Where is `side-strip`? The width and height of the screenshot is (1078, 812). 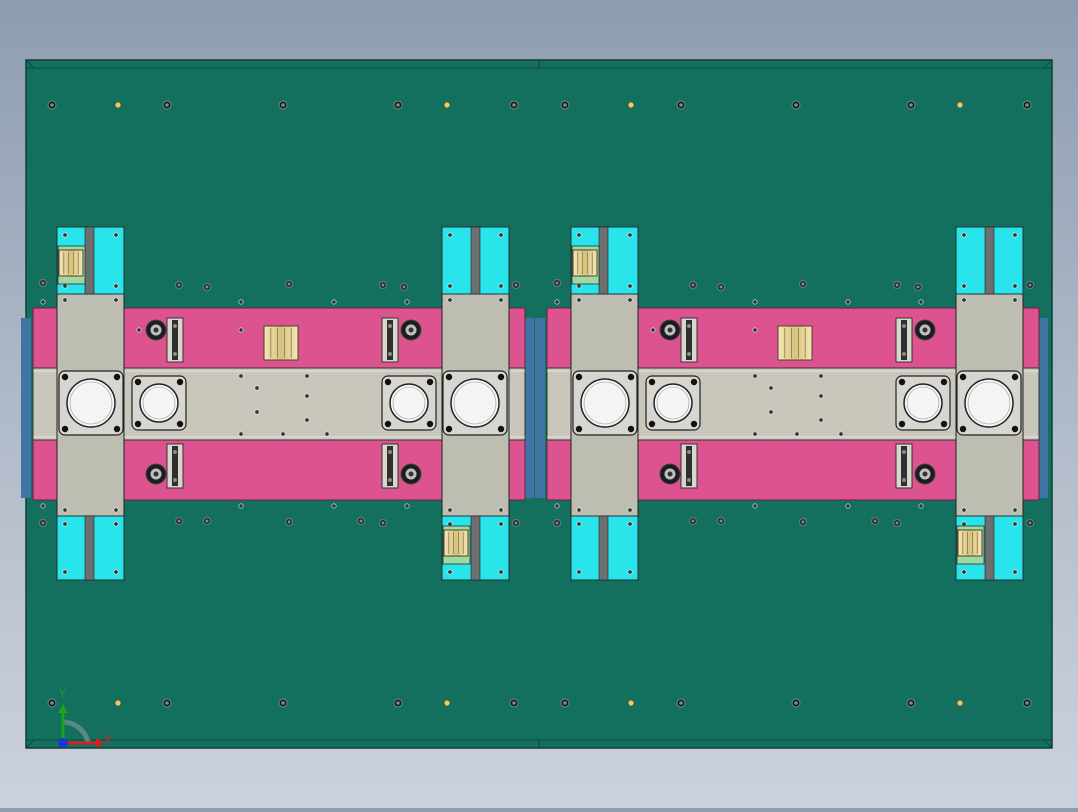
side-strip is located at coordinates (540, 408).